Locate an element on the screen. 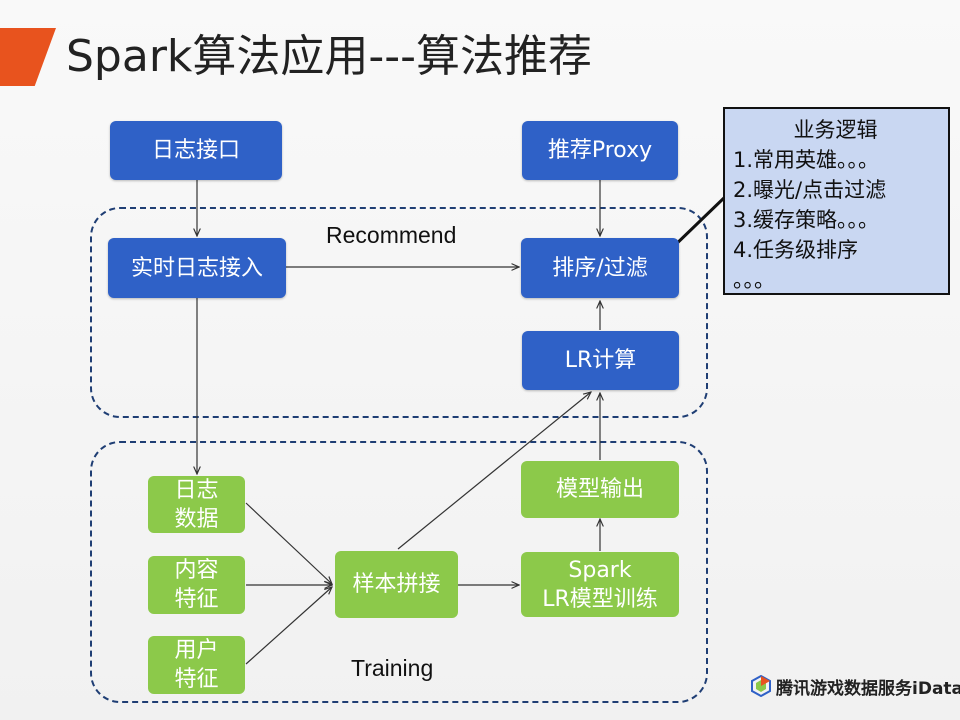 This screenshot has width=960, height=720. lr-compute-label: LR计算 is located at coordinates (600, 360).